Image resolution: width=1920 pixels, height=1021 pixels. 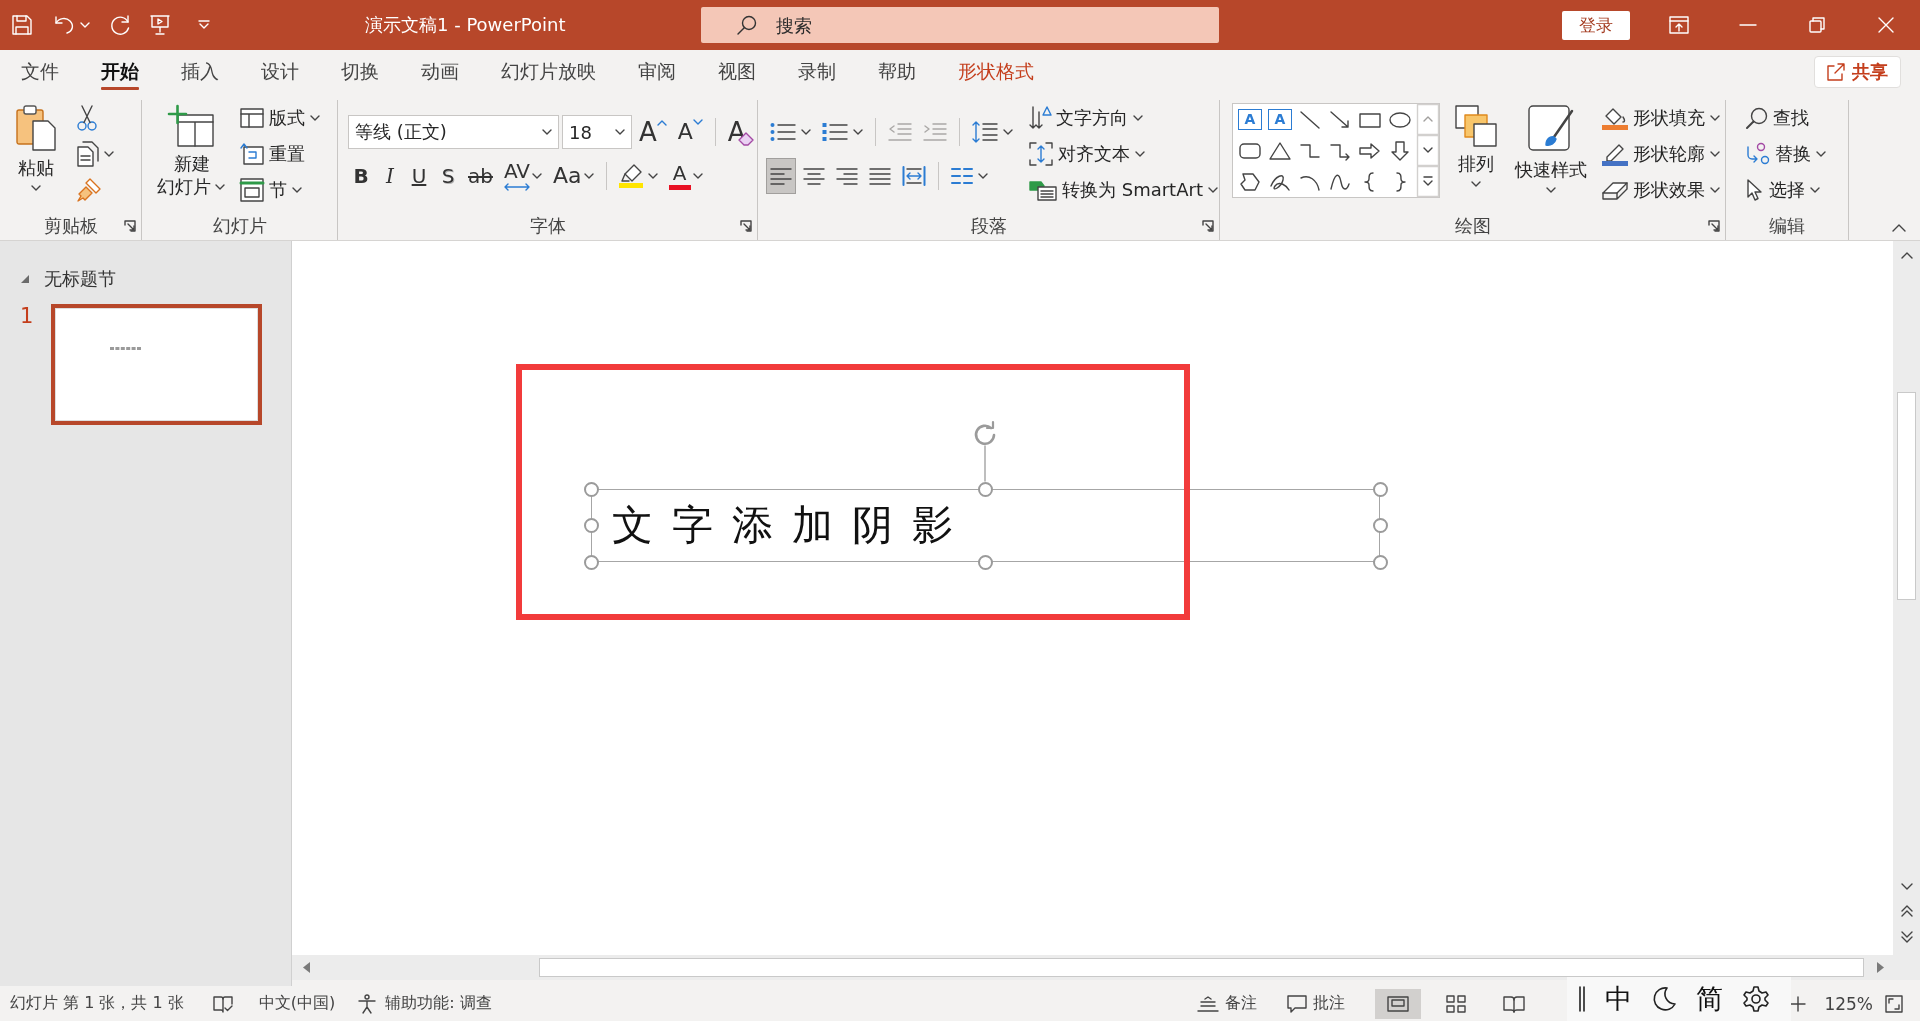 What do you see at coordinates (1816, 25) in the screenshot?
I see `restore-icon` at bounding box center [1816, 25].